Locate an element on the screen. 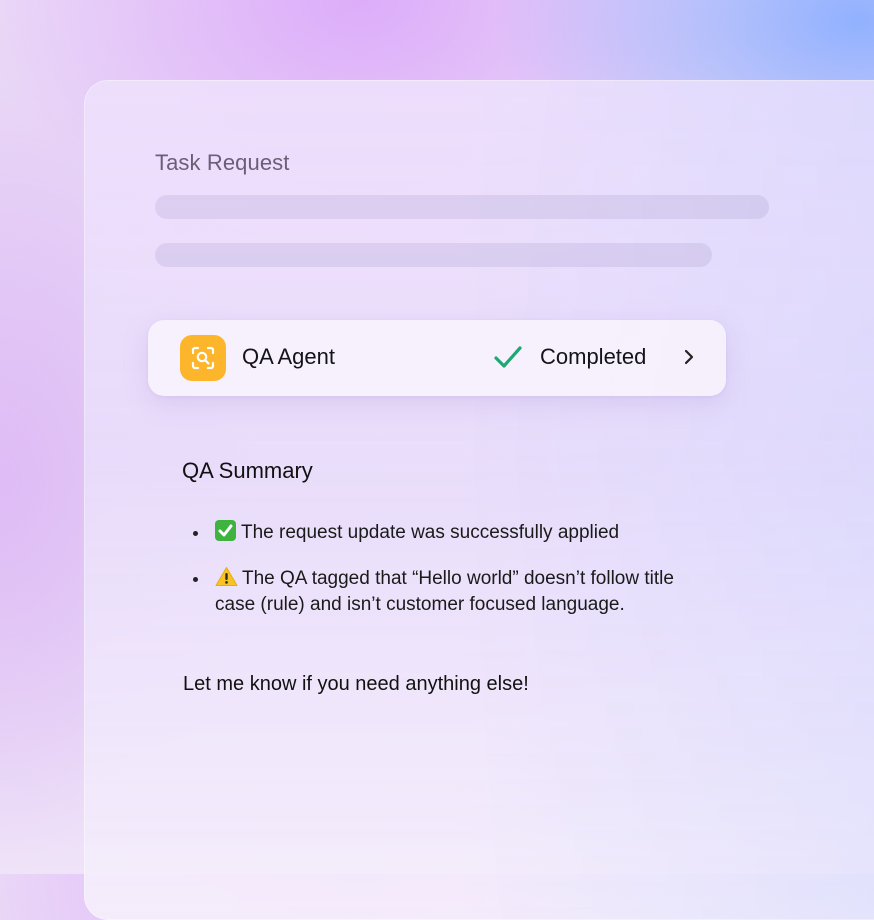 This screenshot has height=920, width=874. warning-emoji-icon is located at coordinates (226, 576).